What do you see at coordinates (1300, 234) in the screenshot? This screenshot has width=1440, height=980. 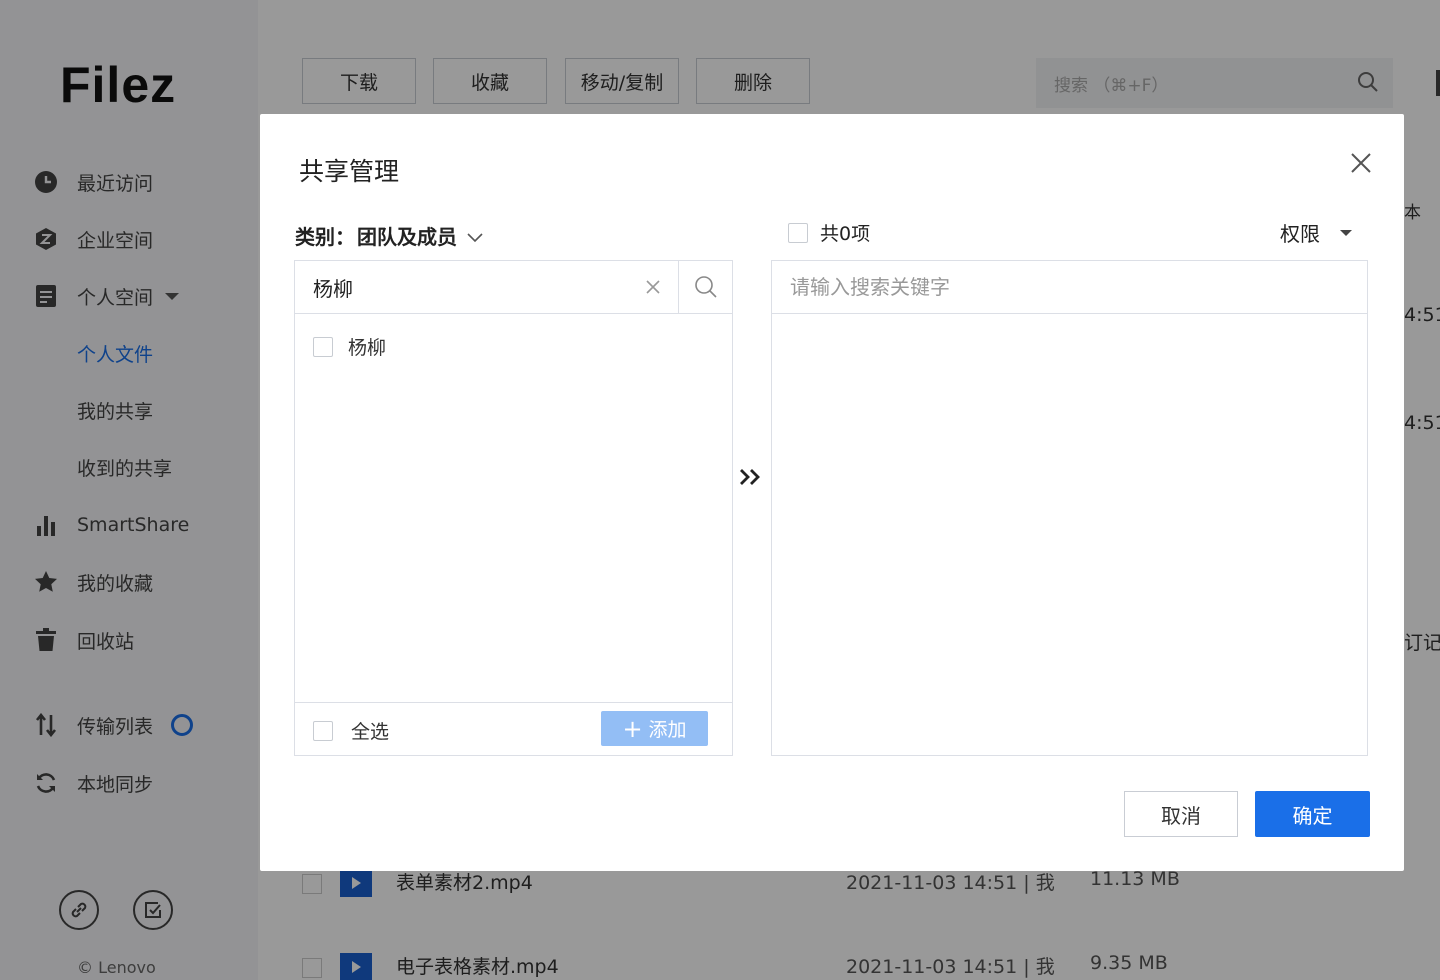 I see `permission-label: 权限` at bounding box center [1300, 234].